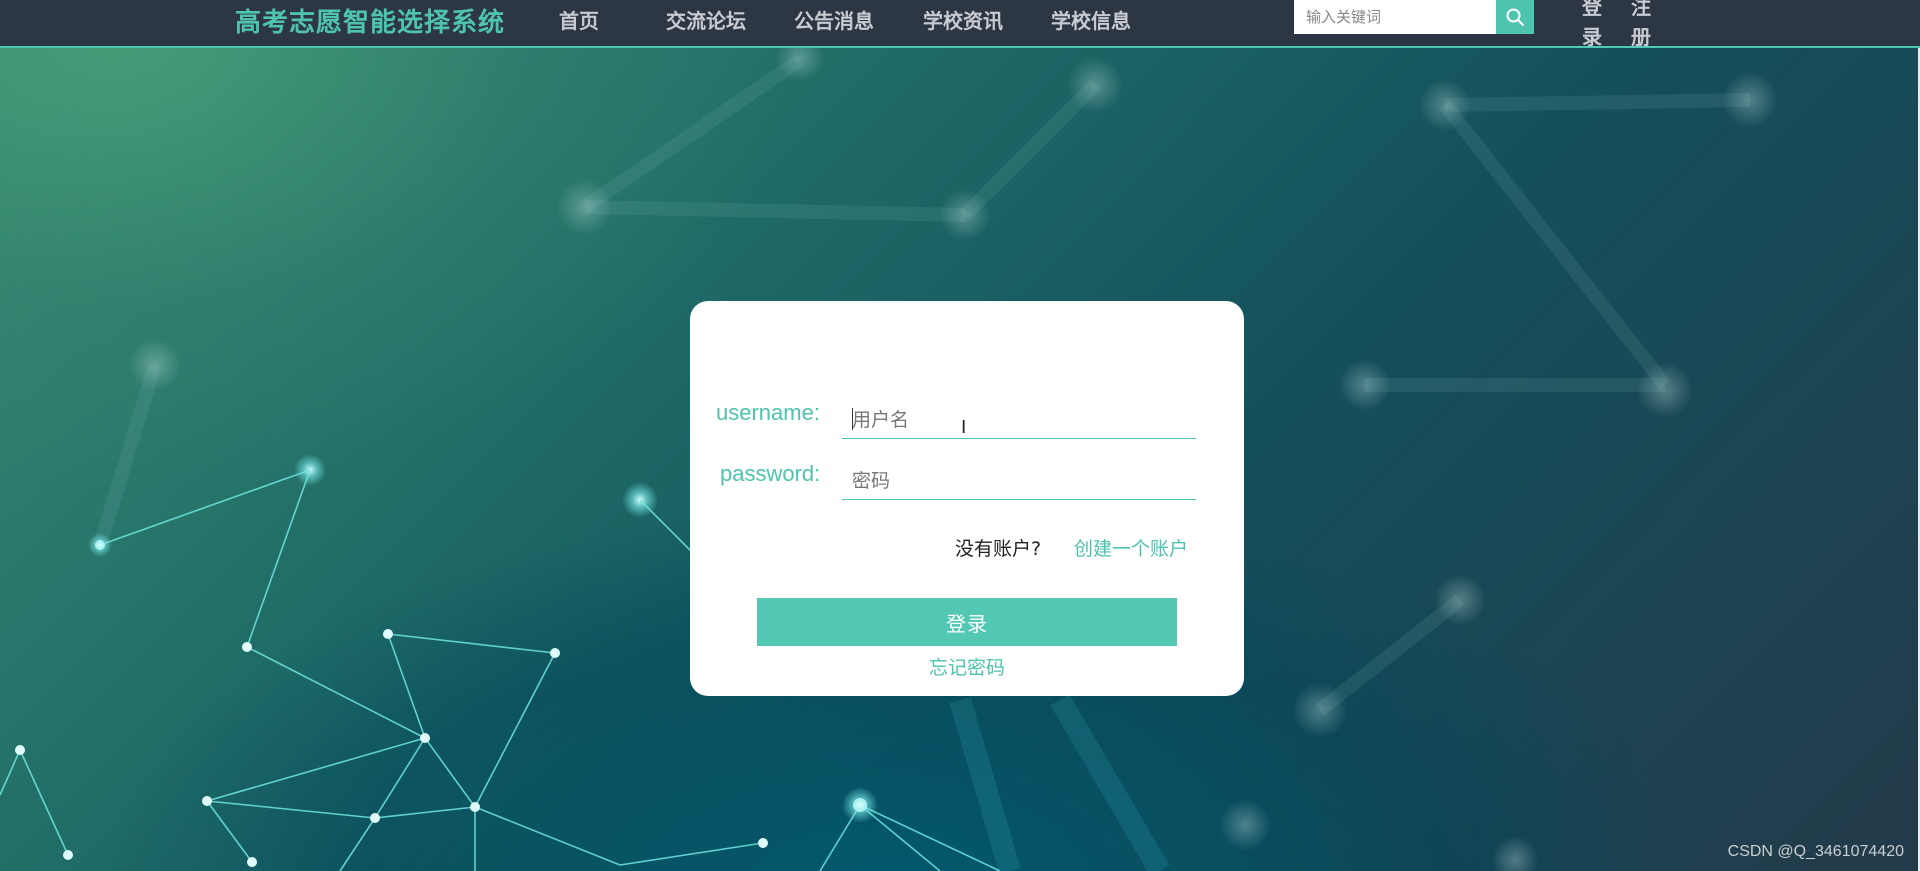 The height and width of the screenshot is (871, 1920). Describe the element at coordinates (998, 549) in the screenshot. I see `no-account-text: 没有账户?` at that location.